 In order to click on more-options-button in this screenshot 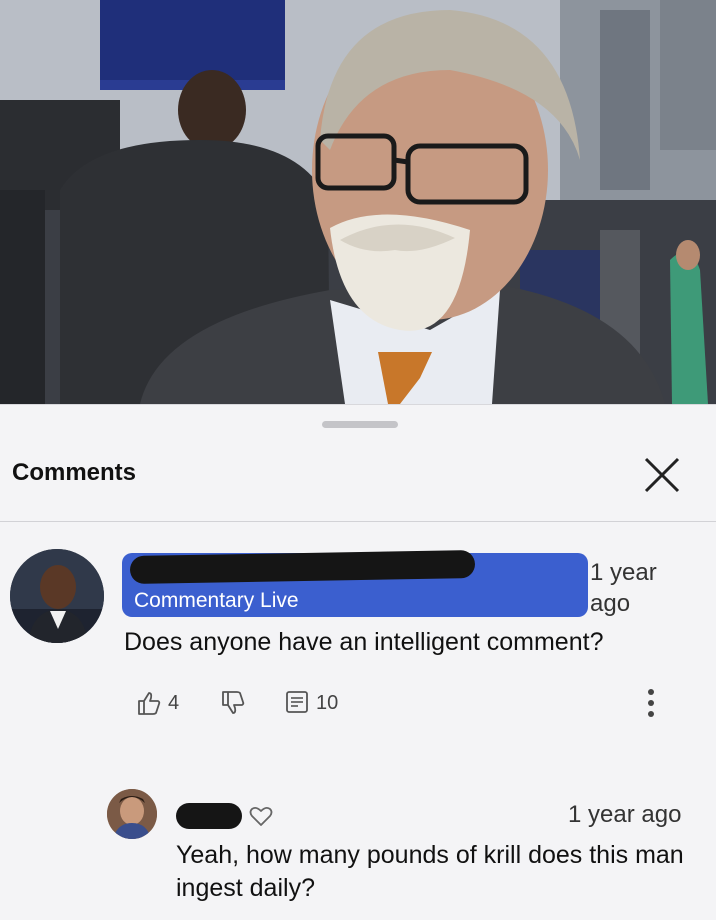, I will do `click(651, 703)`.